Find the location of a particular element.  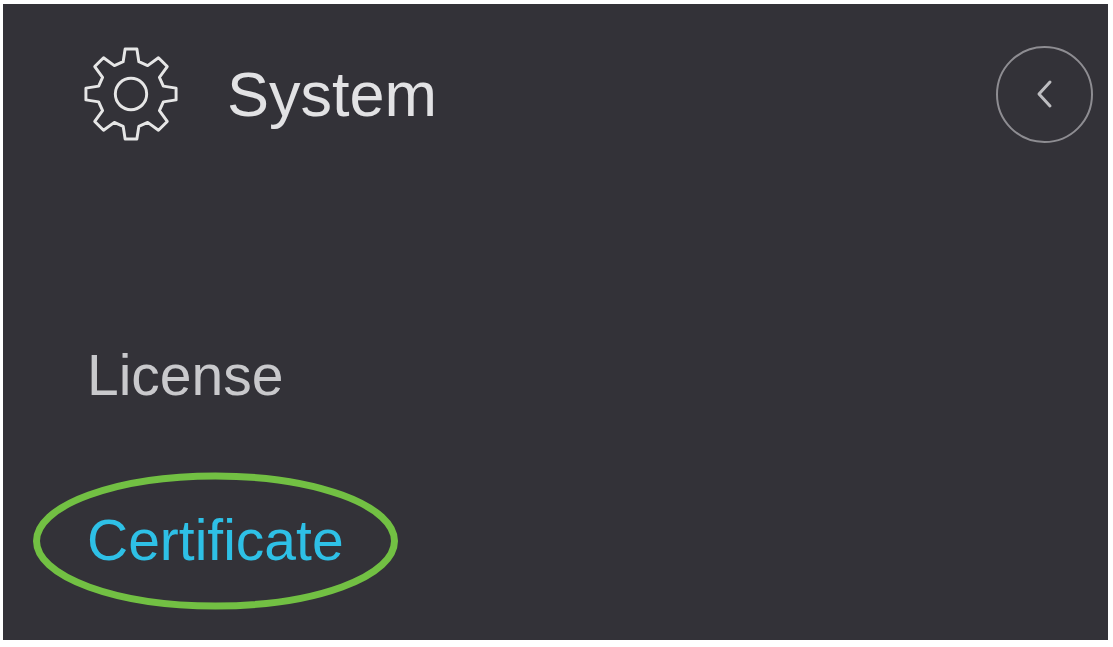

nav-link: License is located at coordinates (185, 375).